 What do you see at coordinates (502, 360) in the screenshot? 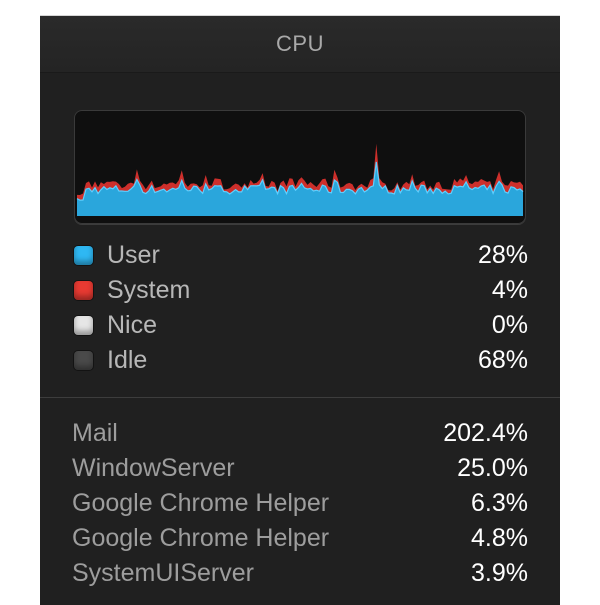
I see `legend-value-idle: 68%` at bounding box center [502, 360].